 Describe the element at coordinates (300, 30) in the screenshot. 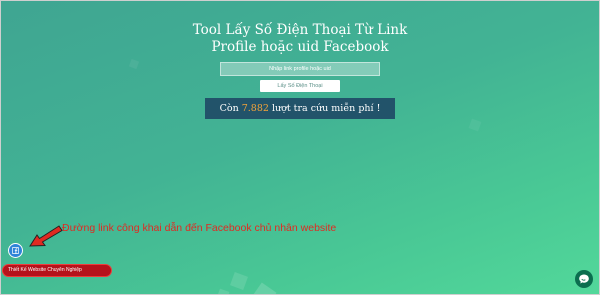

I see `page-title-line1: Tool Lấy Số Điện Thoại Từ Link` at that location.